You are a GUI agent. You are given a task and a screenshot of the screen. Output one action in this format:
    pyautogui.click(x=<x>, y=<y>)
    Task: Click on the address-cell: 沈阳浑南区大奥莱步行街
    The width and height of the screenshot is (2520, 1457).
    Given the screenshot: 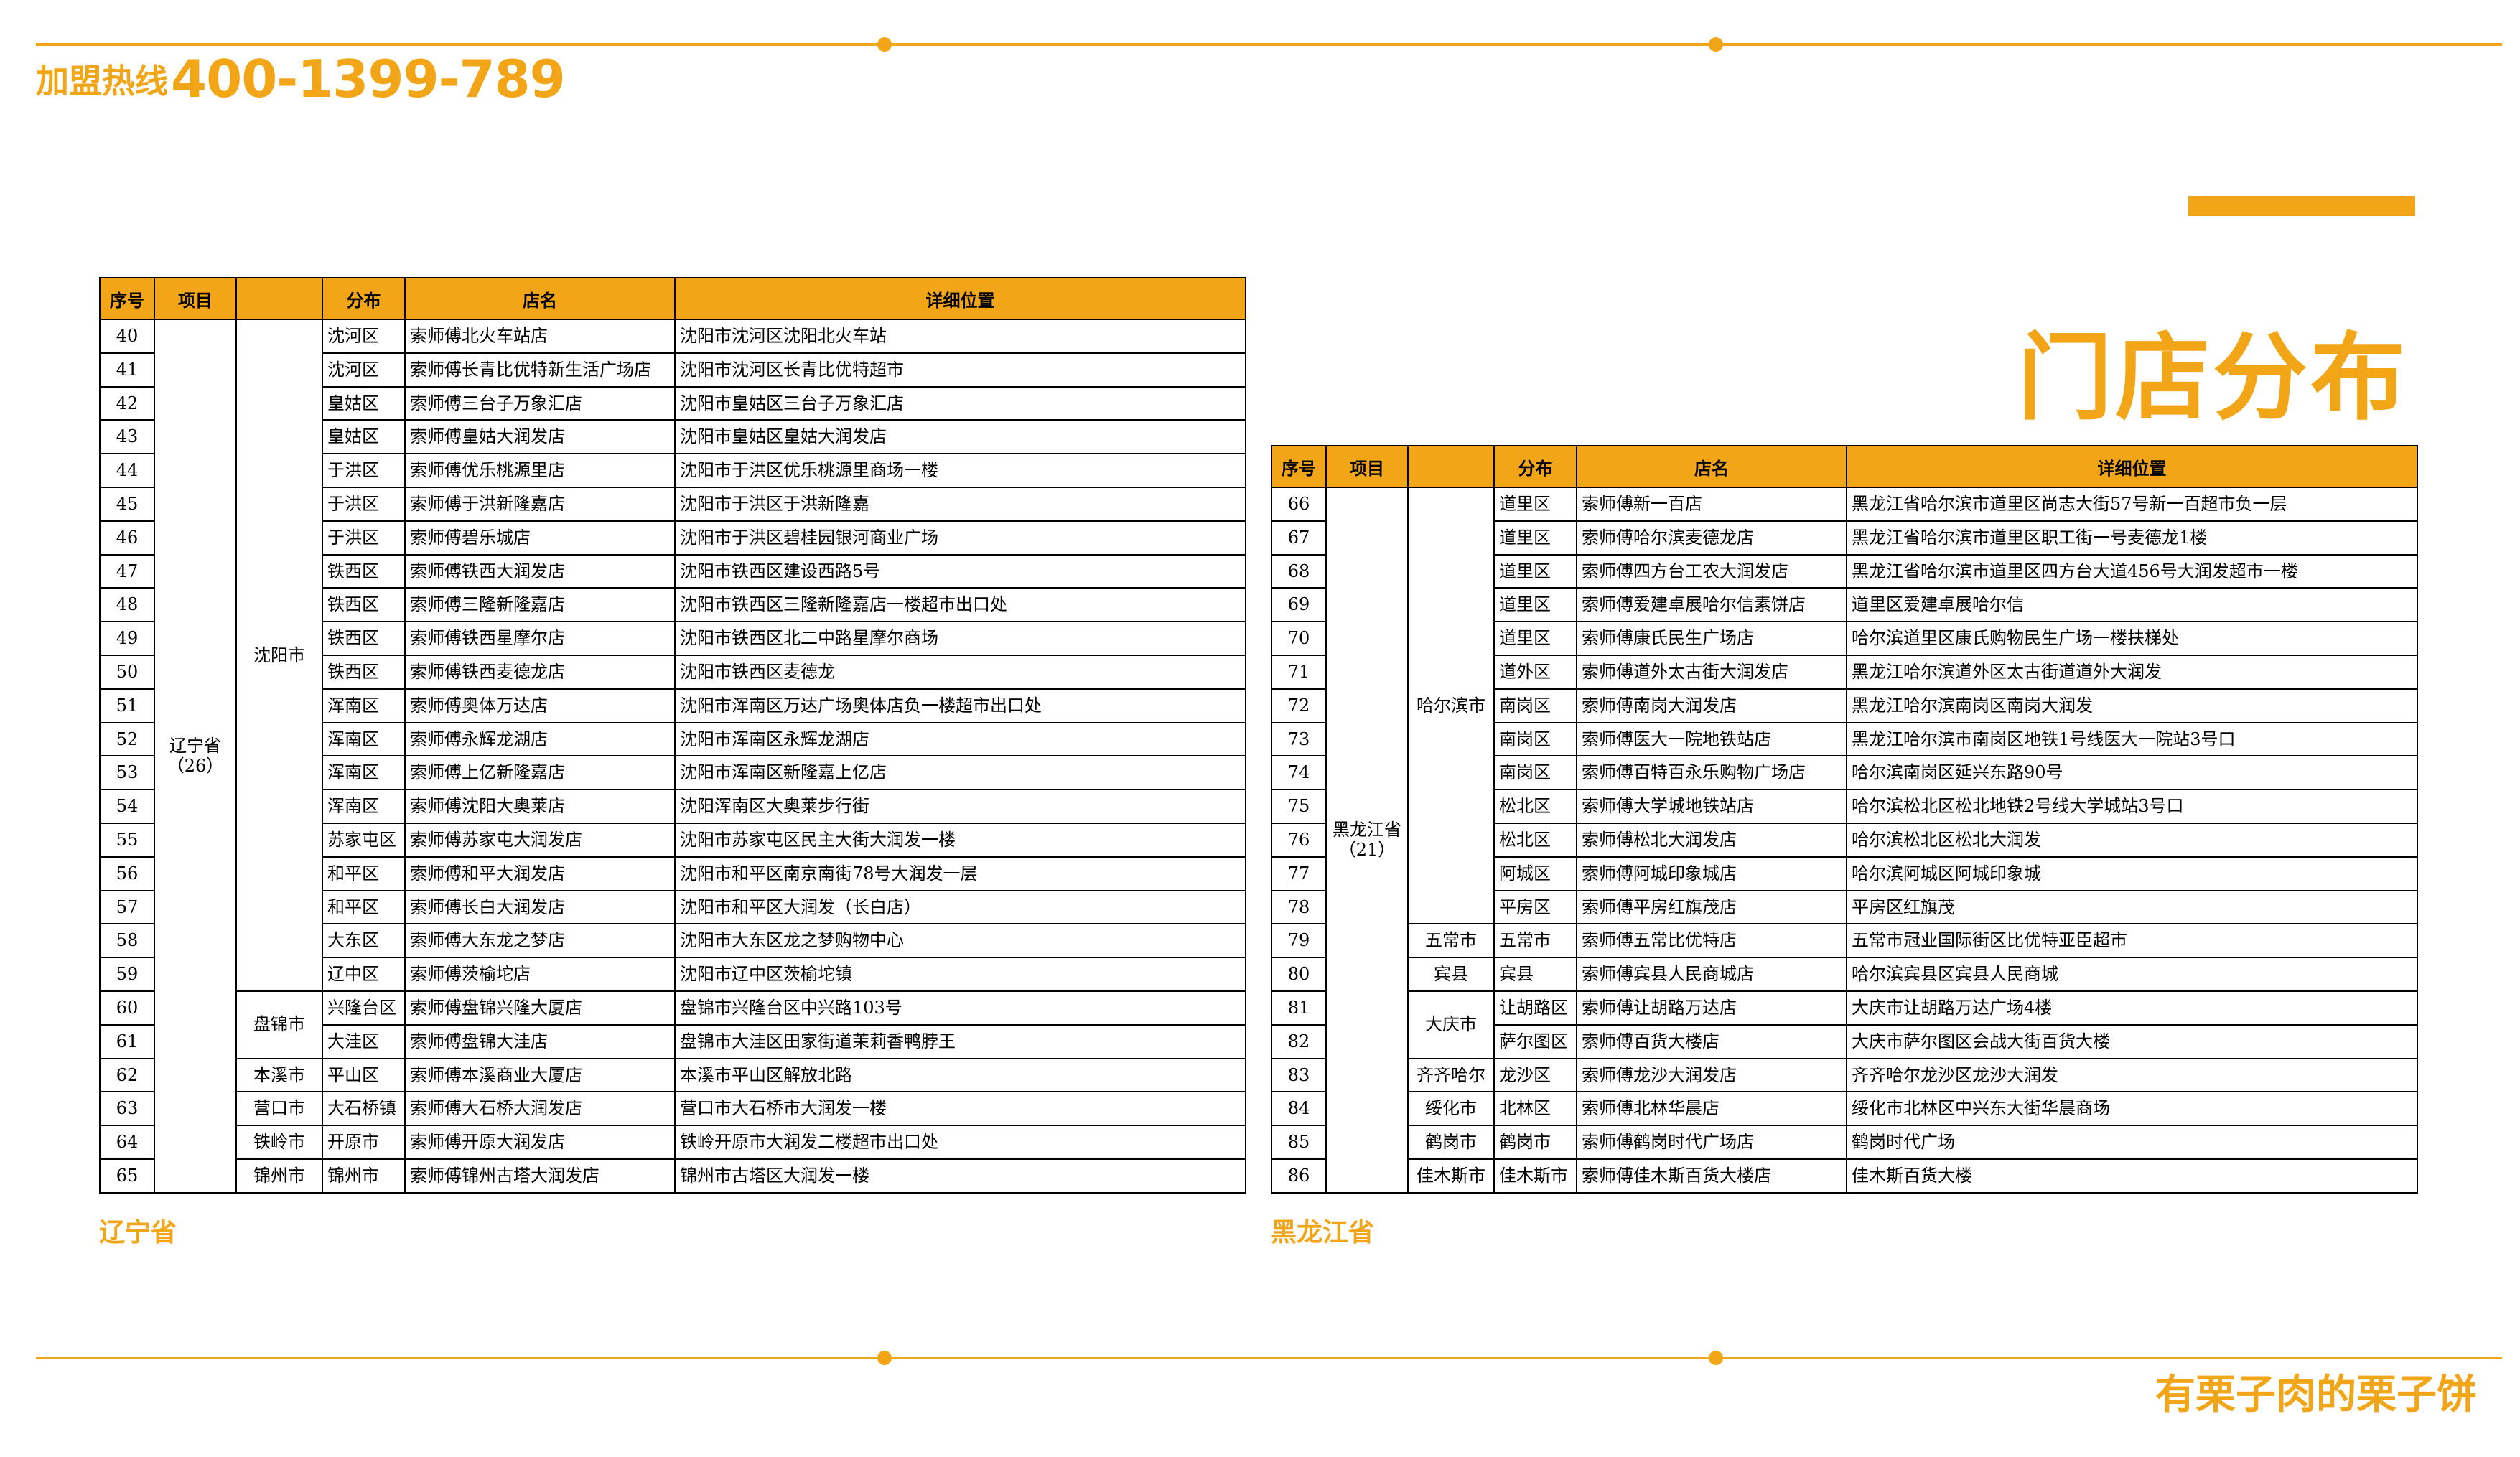 What is the action you would take?
    pyautogui.click(x=960, y=806)
    